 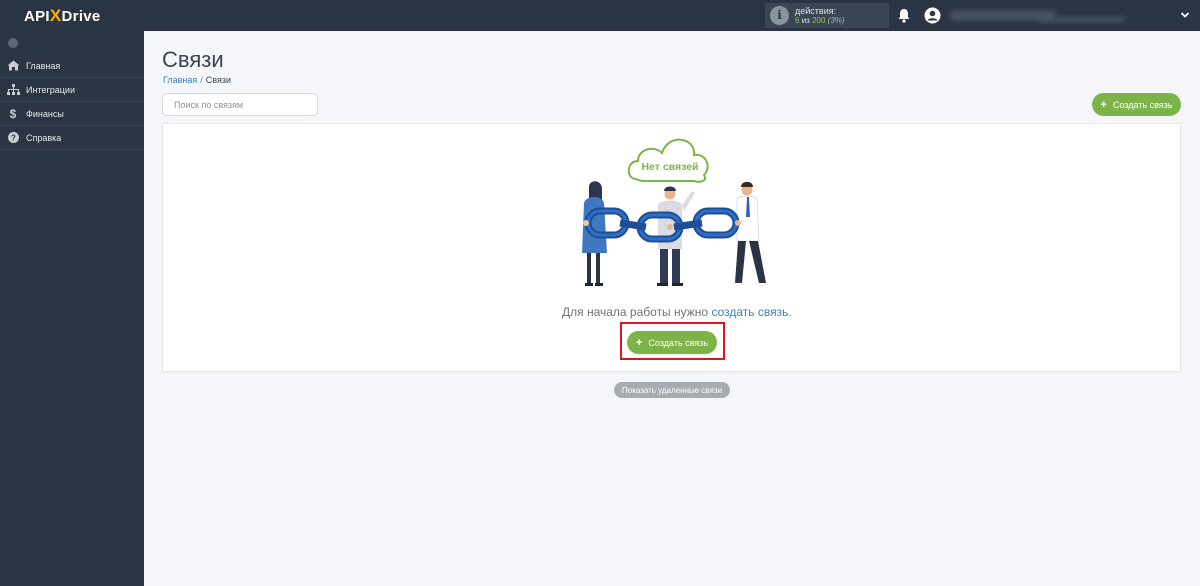 What do you see at coordinates (72, 308) in the screenshot?
I see `sidebar: Главная Интеграции $ Финансы ? Справка` at bounding box center [72, 308].